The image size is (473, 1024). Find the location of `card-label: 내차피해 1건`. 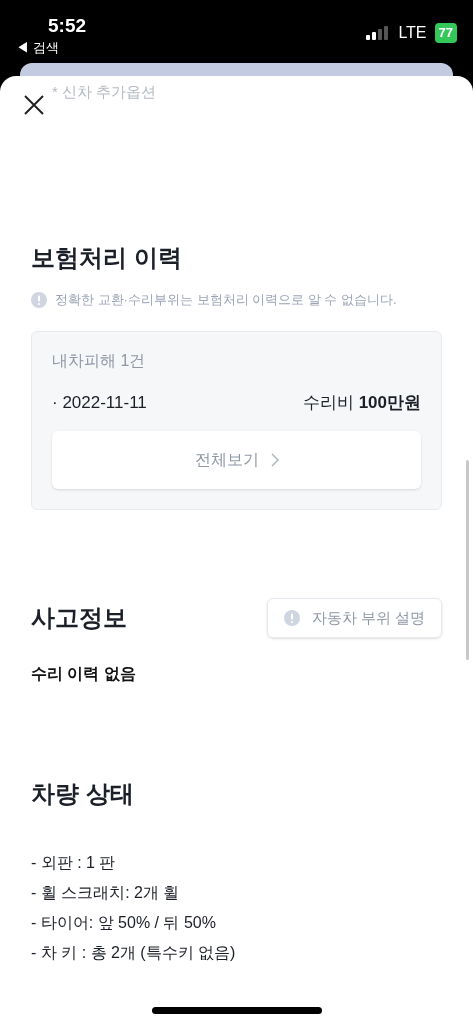

card-label: 내차피해 1건 is located at coordinates (99, 360).